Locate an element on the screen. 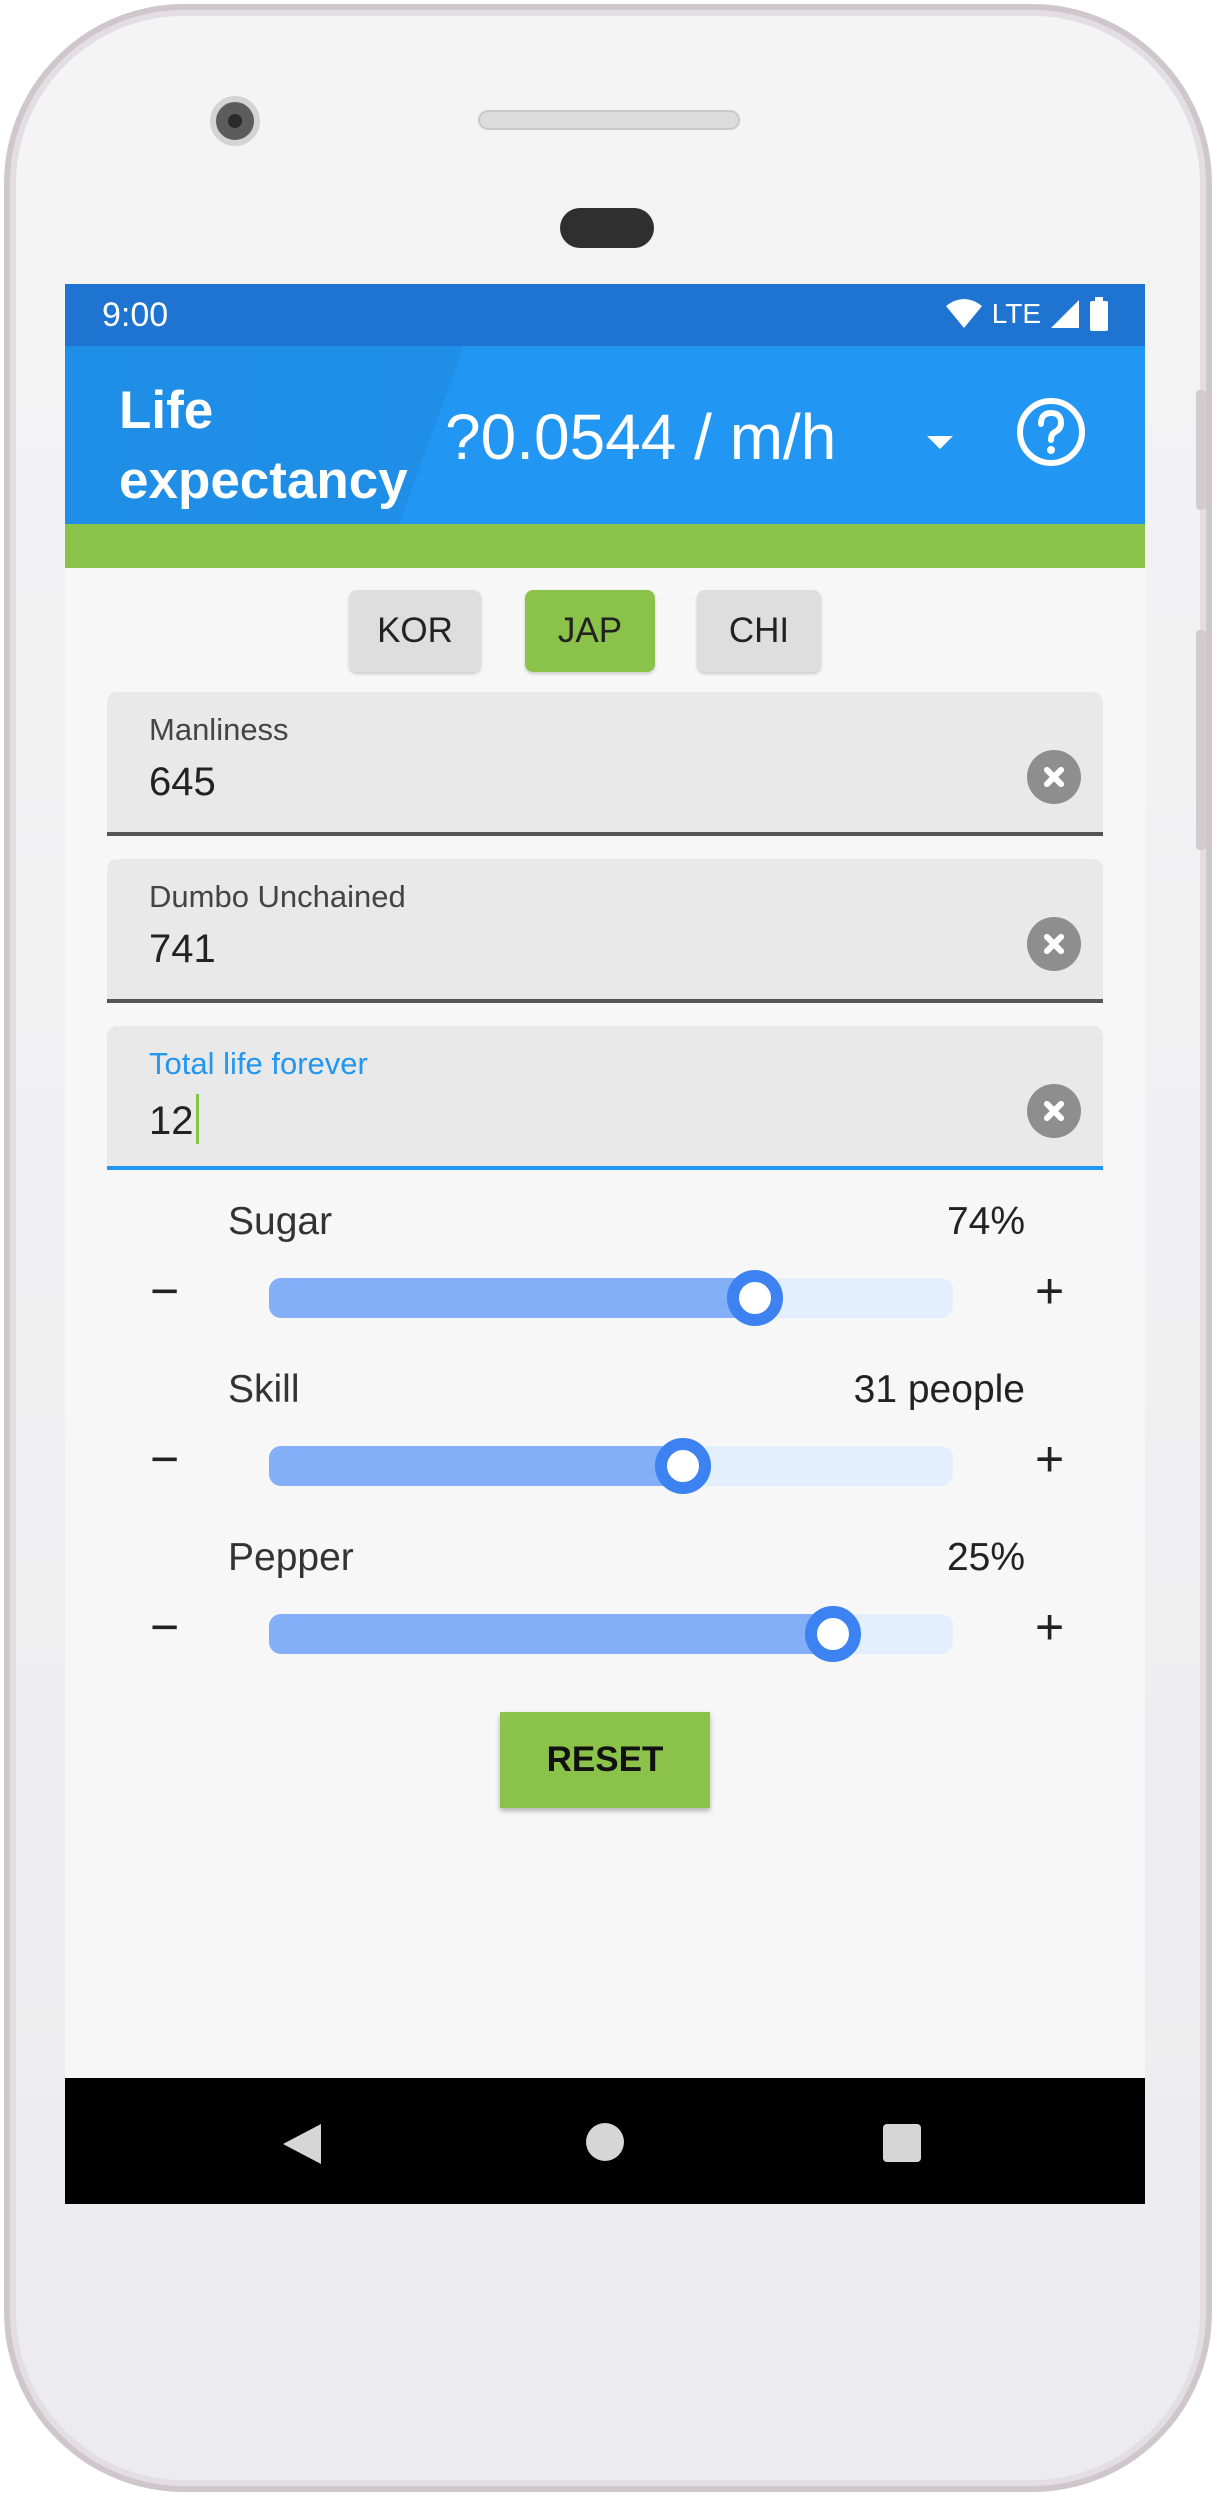  sugar-decrease-button: − is located at coordinates (164, 1291).